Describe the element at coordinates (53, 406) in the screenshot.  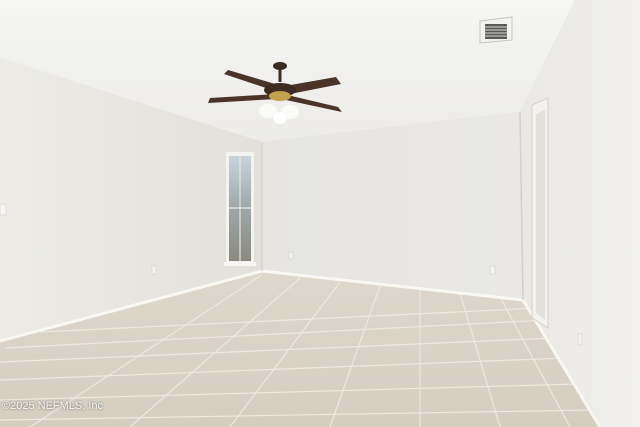
I see `photo-watermark: ©2025 NEFMLS, Inc` at that location.